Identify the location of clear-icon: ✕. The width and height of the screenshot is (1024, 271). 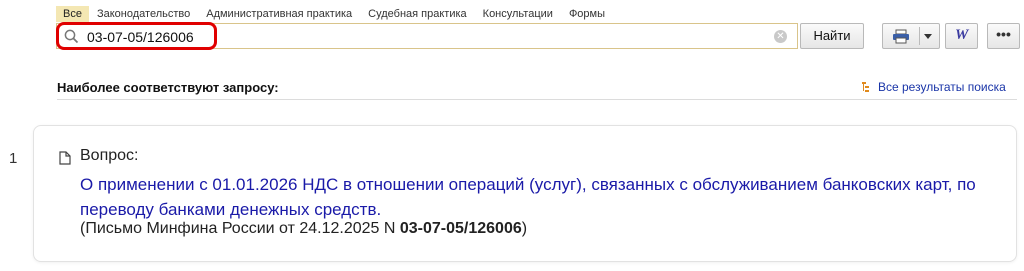
(780, 36).